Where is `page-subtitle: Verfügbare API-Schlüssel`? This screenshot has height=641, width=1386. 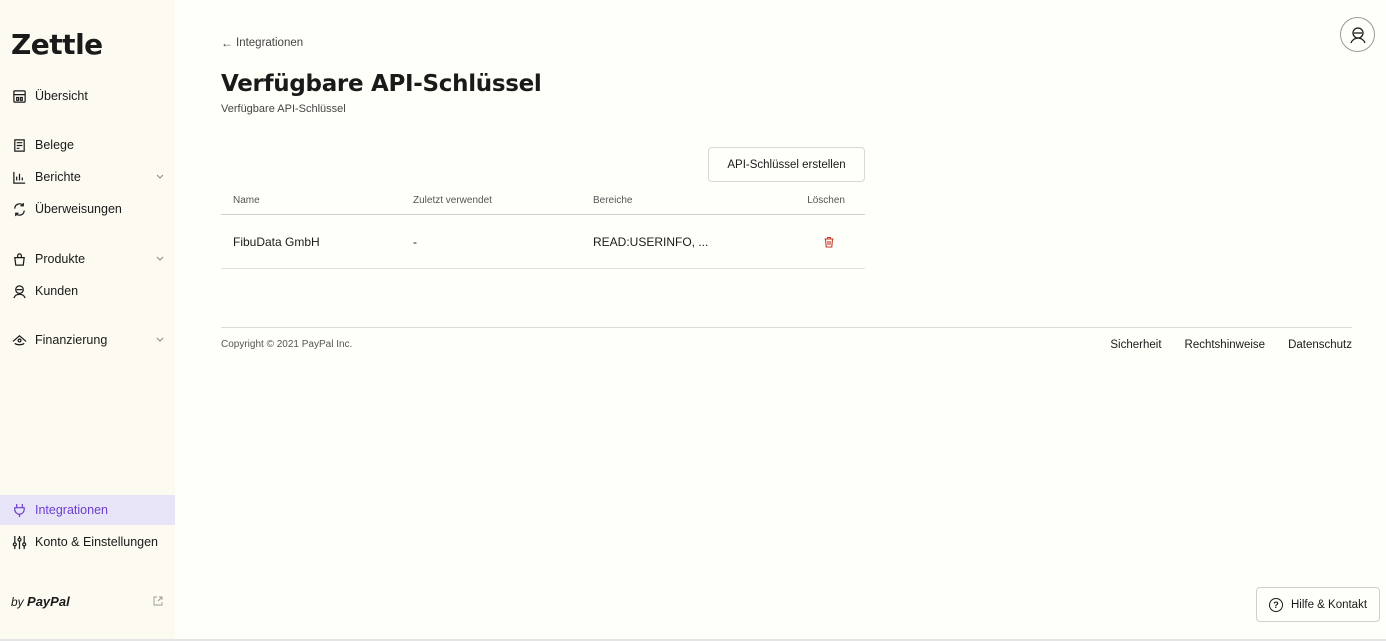
page-subtitle: Verfügbare API-Schlüssel is located at coordinates (283, 109).